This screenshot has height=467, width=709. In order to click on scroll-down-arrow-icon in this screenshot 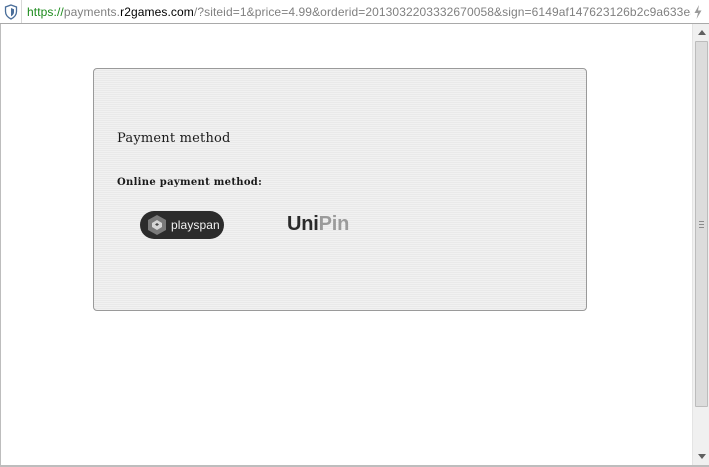, I will do `click(701, 456)`.